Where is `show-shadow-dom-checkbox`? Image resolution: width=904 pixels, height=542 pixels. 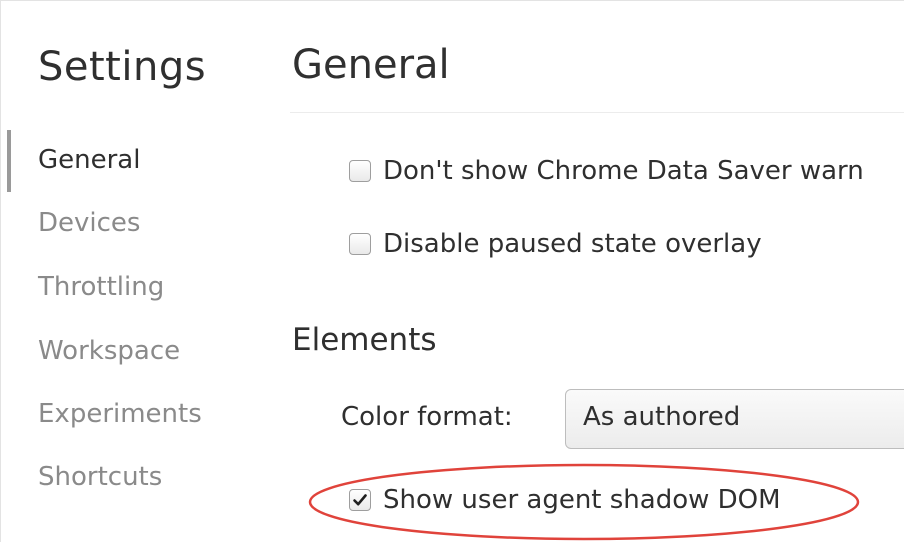
show-shadow-dom-checkbox is located at coordinates (360, 500).